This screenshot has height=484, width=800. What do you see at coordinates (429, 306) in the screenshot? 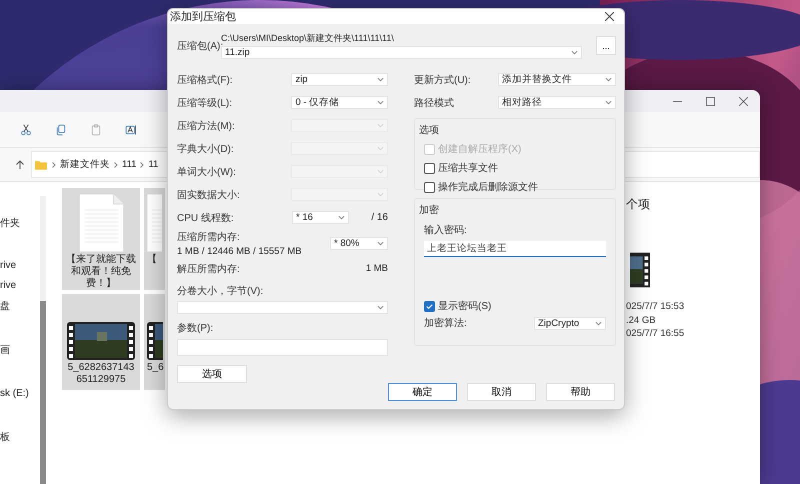
I see `checkmark-icon` at bounding box center [429, 306].